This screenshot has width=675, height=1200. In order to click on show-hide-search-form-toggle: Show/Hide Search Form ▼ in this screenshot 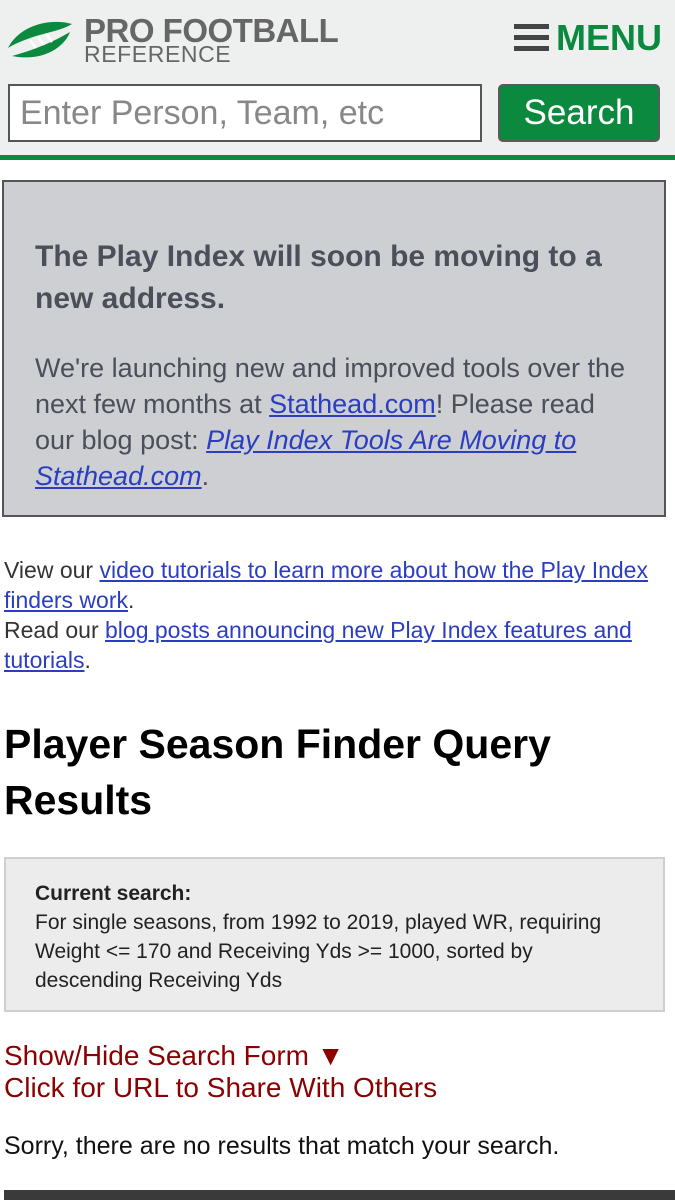, I will do `click(220, 1056)`.